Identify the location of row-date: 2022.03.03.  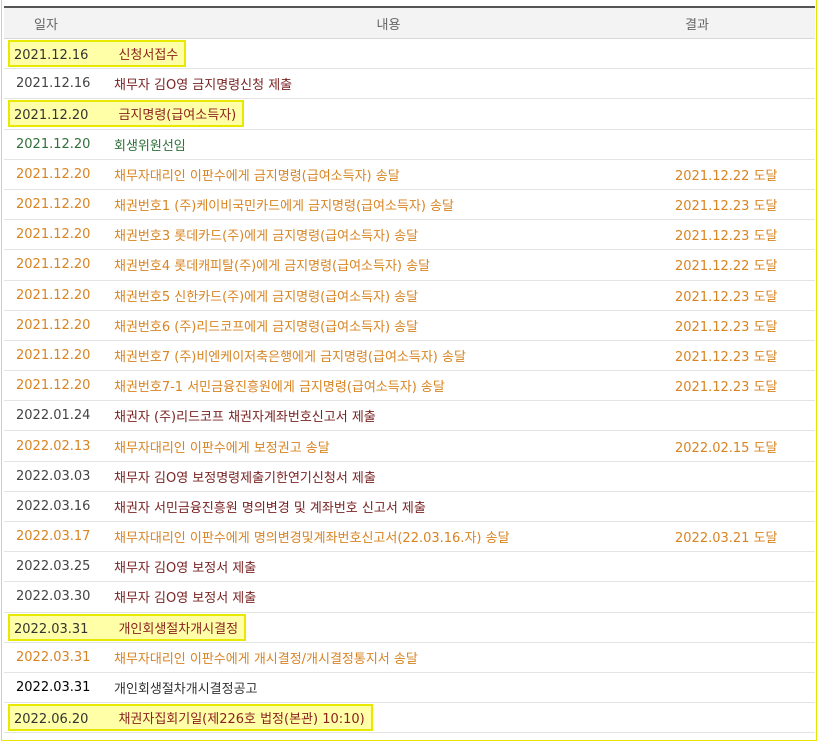
(53, 476).